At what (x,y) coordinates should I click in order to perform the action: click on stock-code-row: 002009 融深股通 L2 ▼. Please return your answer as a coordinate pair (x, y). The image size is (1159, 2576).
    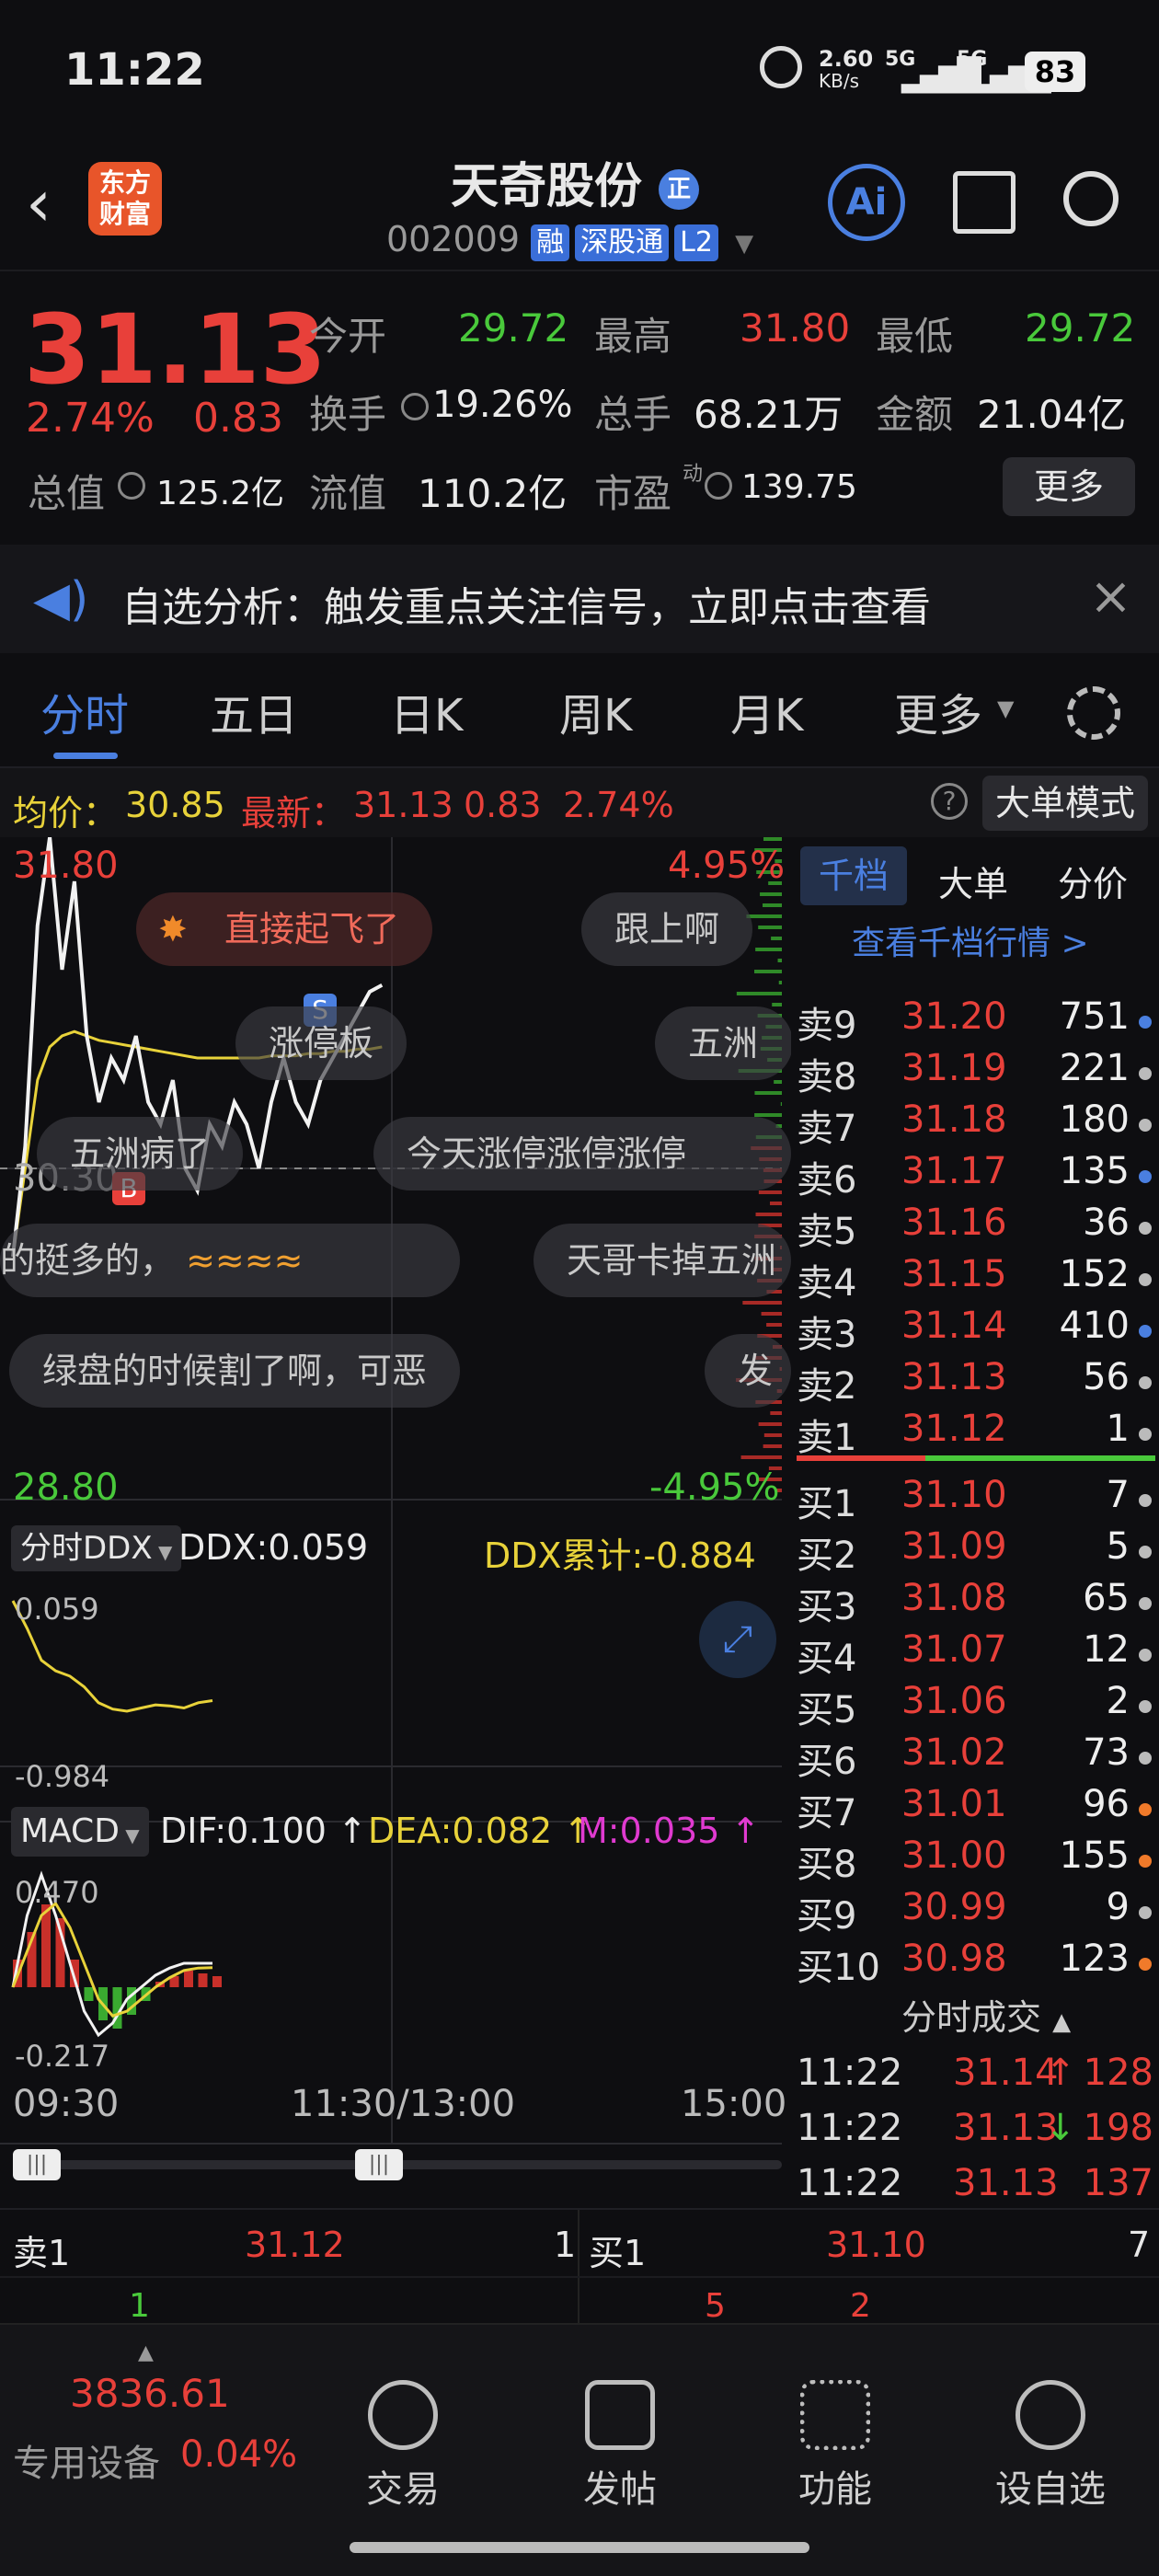
    Looking at the image, I should click on (569, 240).